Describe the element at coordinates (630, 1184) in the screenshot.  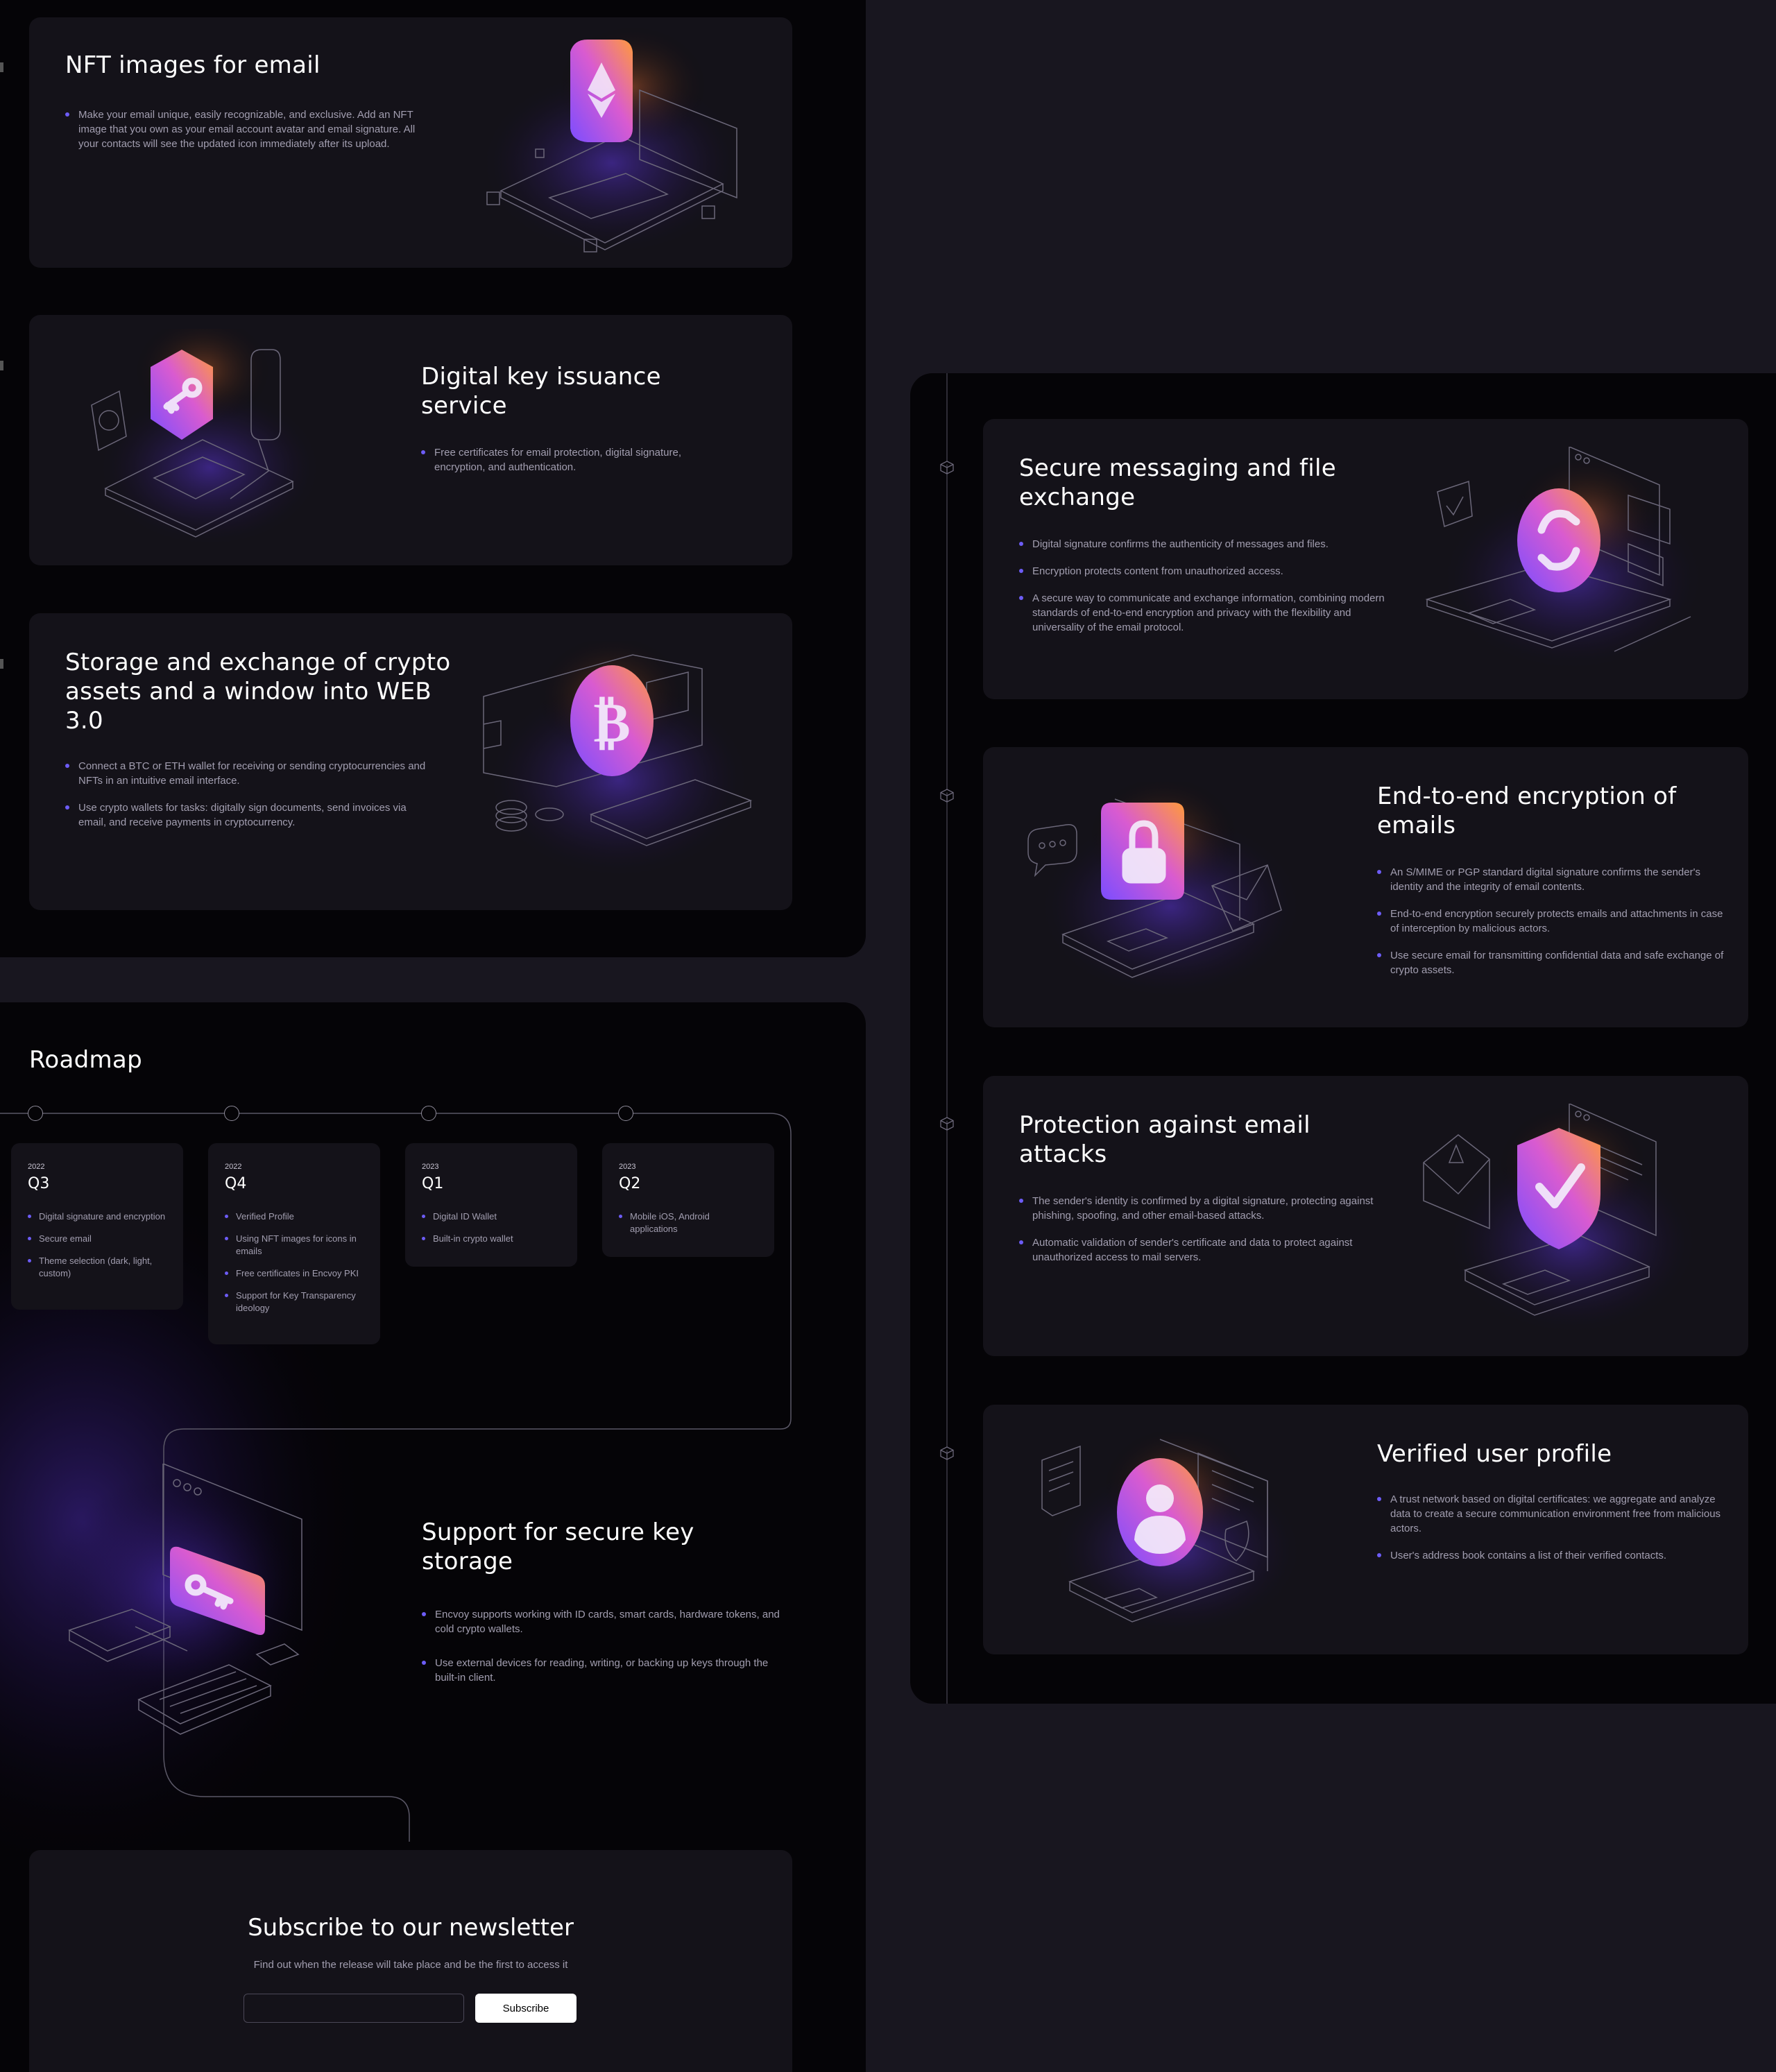
I see `roadmap-quarter: Q2` at that location.